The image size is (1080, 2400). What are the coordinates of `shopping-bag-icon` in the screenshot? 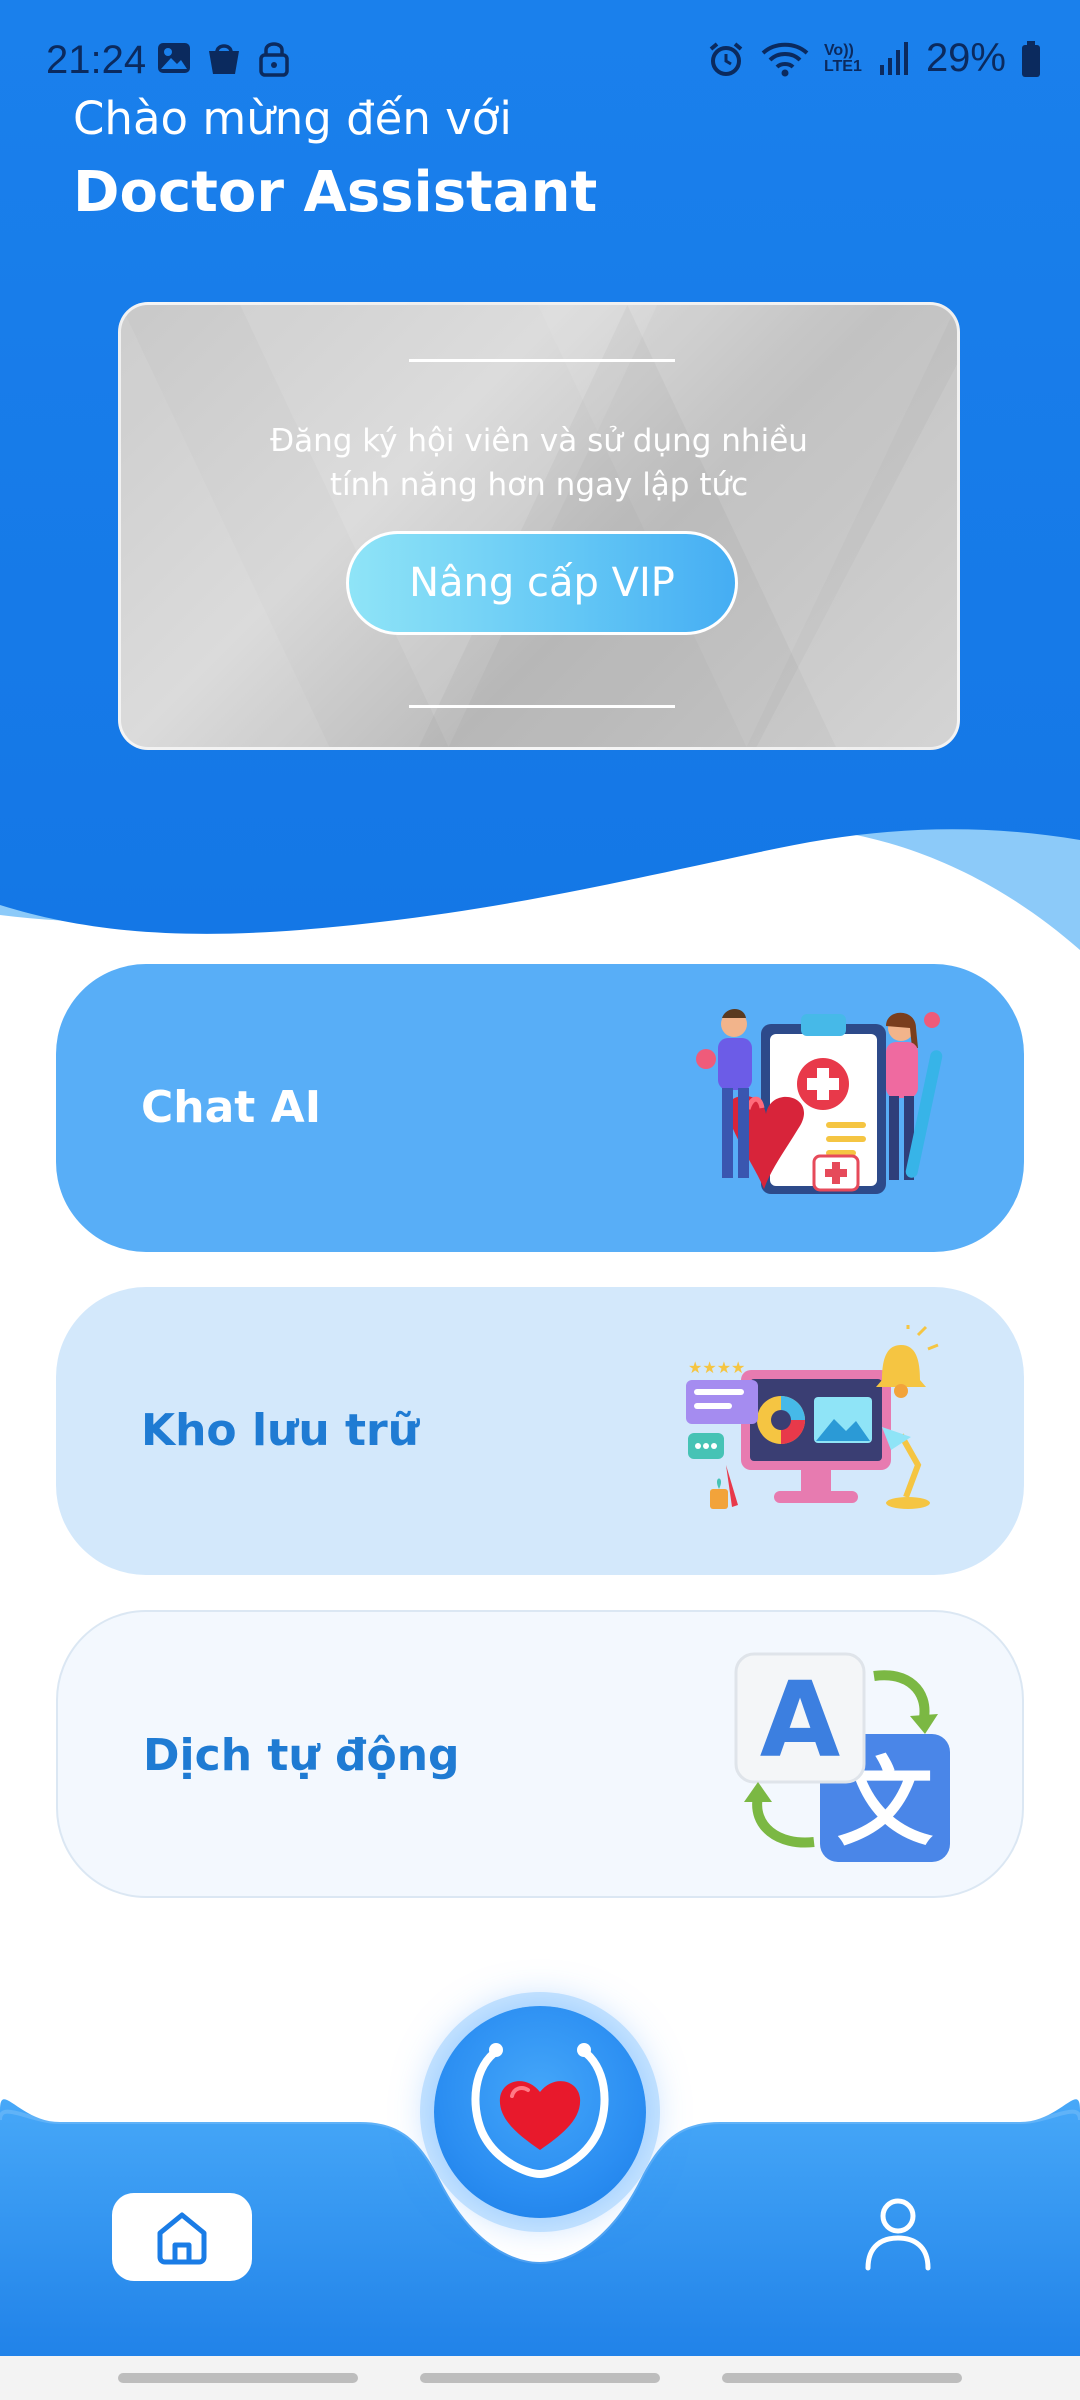 It's located at (224, 59).